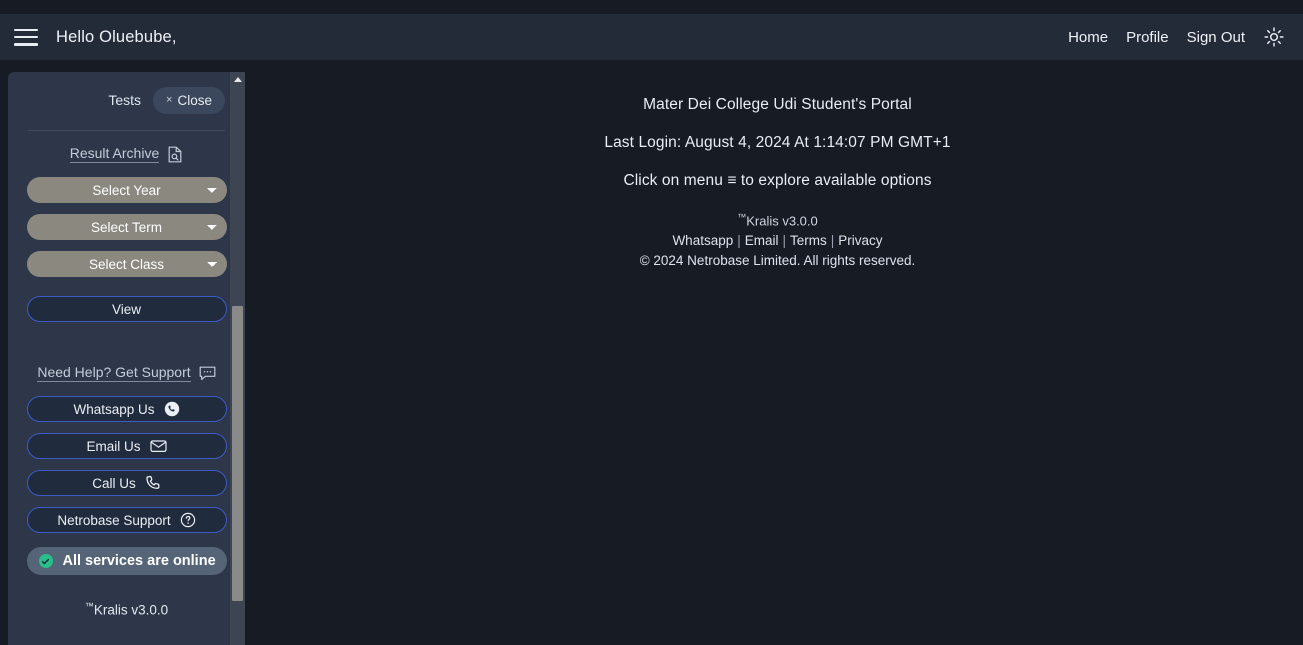  I want to click on sidebar-scrollbar, so click(237, 358).